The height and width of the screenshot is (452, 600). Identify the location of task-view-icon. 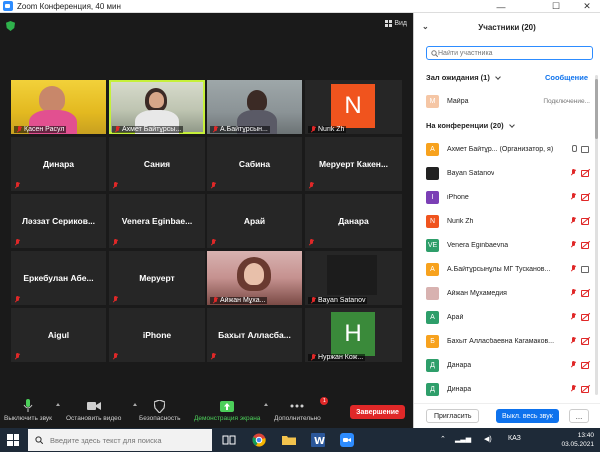
(229, 440).